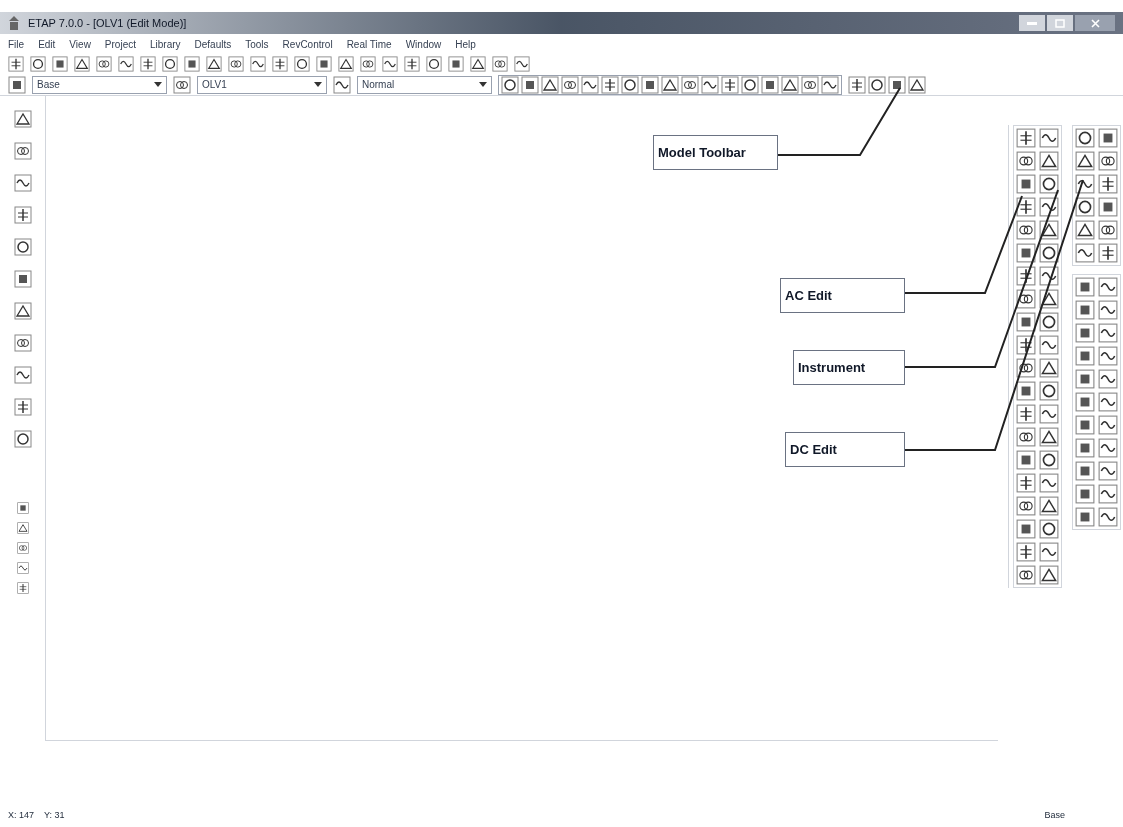  What do you see at coordinates (424, 84) in the screenshot?
I see `mode-dropdown: Normal` at bounding box center [424, 84].